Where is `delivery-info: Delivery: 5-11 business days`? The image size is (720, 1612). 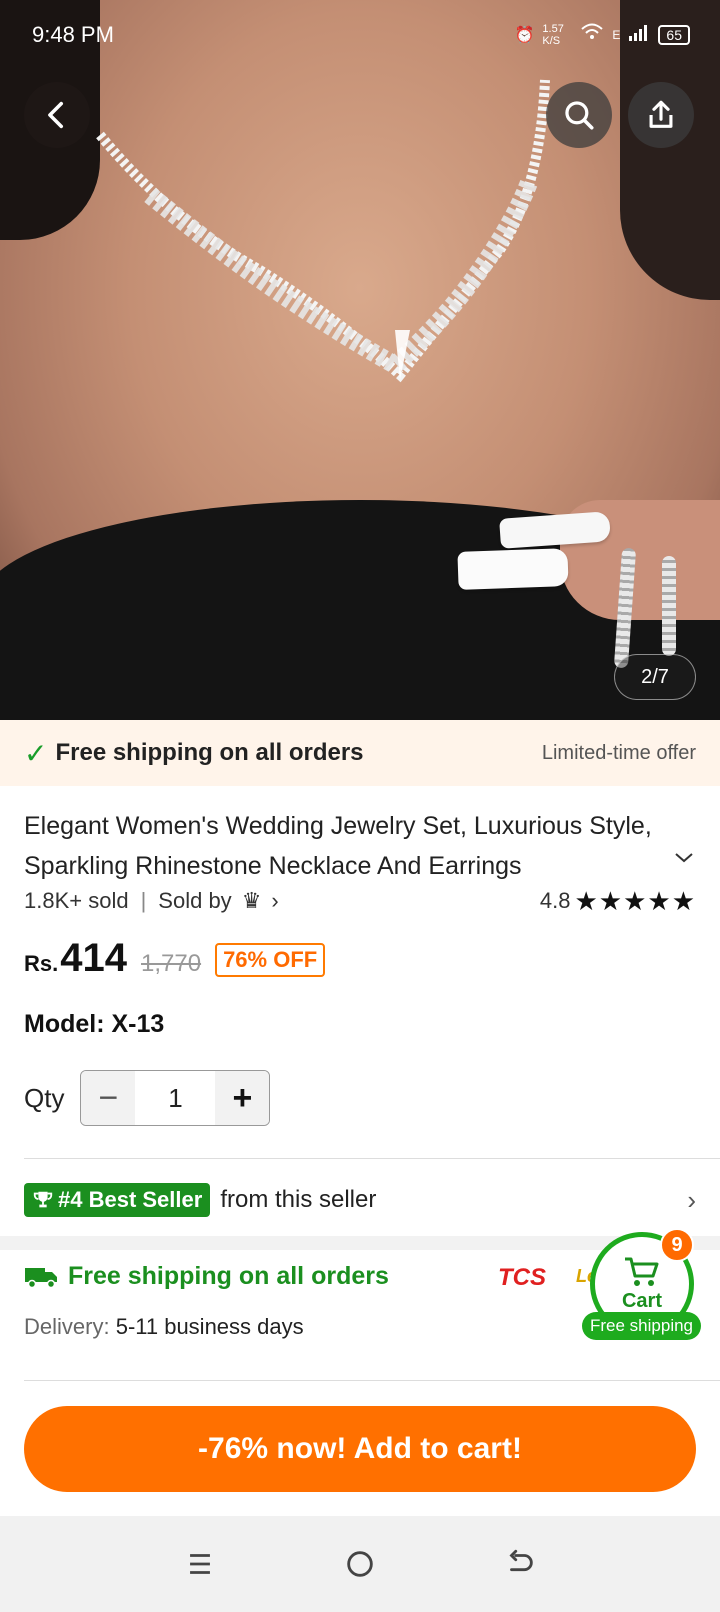 delivery-info: Delivery: 5-11 business days is located at coordinates (164, 1327).